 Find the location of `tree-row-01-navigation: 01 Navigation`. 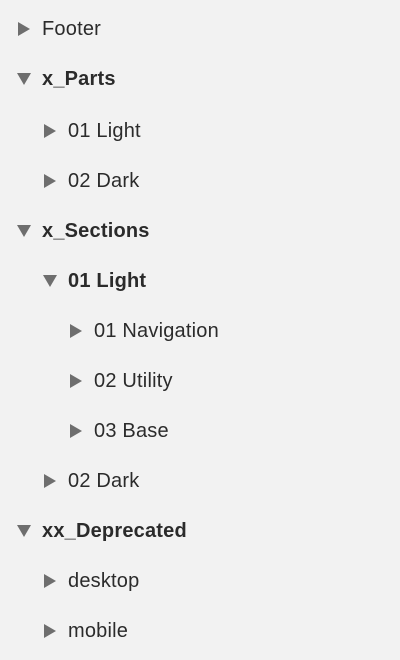

tree-row-01-navigation: 01 Navigation is located at coordinates (200, 331).